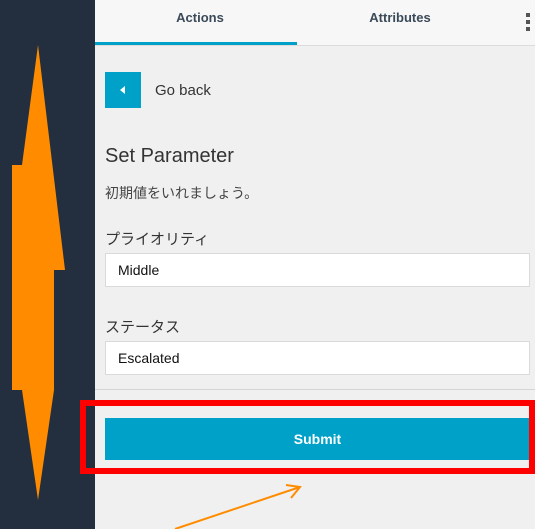 The image size is (535, 529). Describe the element at coordinates (307, 437) in the screenshot. I see `annotation-highlight-box` at that location.